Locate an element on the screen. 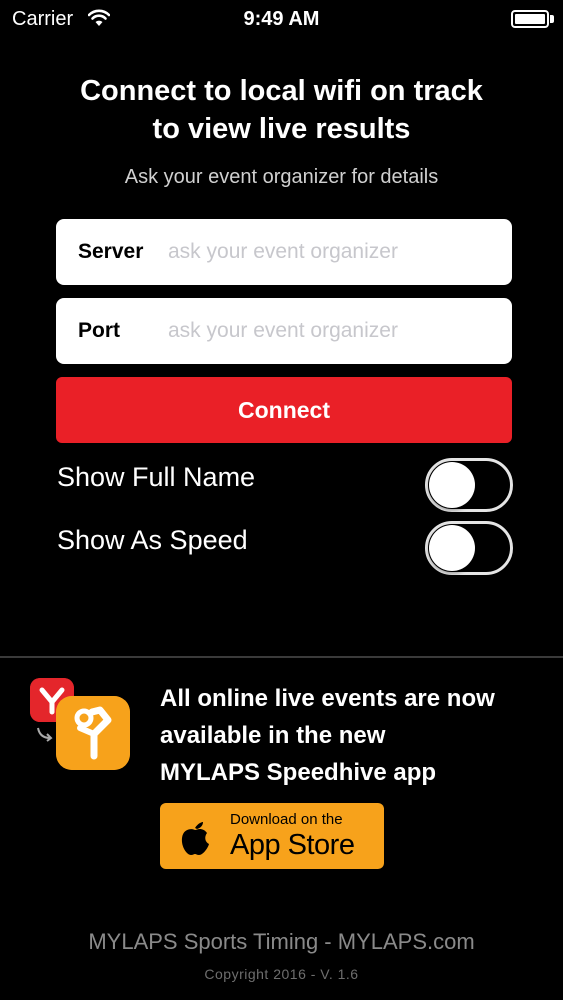 This screenshot has height=1000, width=563. port-label: Port is located at coordinates (99, 330).